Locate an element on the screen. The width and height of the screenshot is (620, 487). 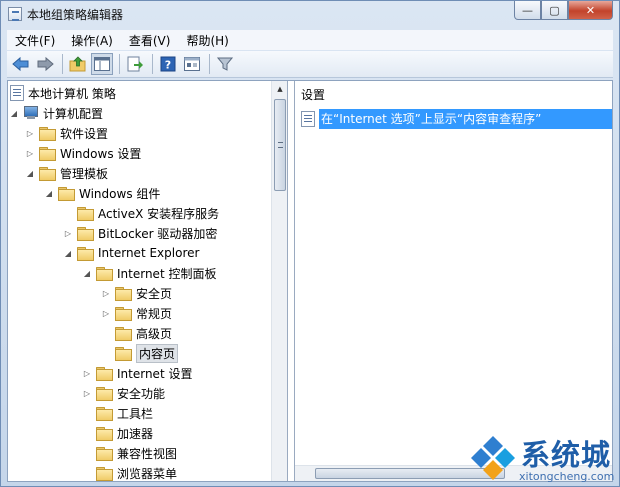
export-list-button is located at coordinates (135, 64).